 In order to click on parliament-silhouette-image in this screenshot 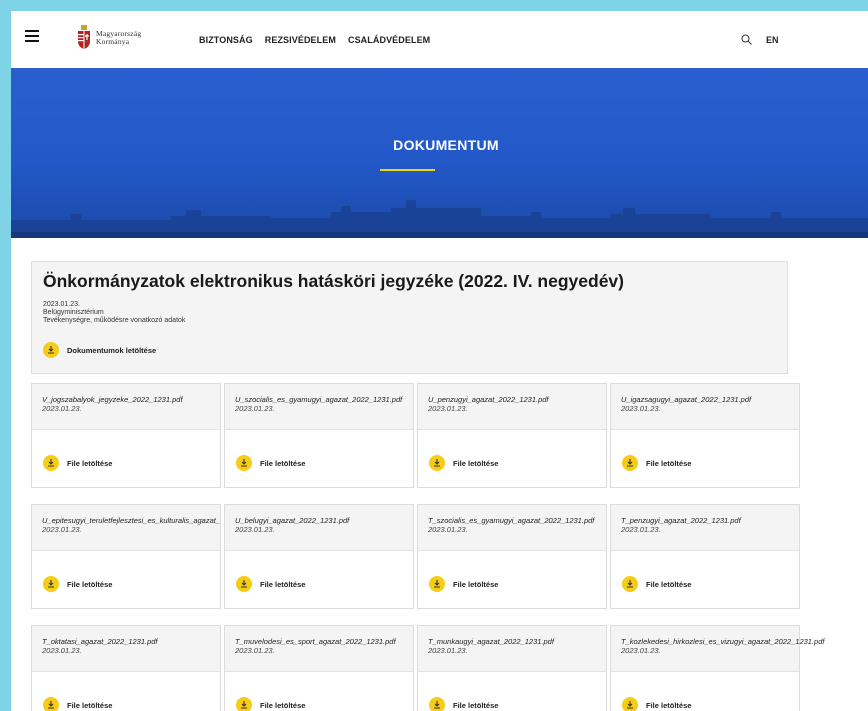, I will do `click(439, 219)`.